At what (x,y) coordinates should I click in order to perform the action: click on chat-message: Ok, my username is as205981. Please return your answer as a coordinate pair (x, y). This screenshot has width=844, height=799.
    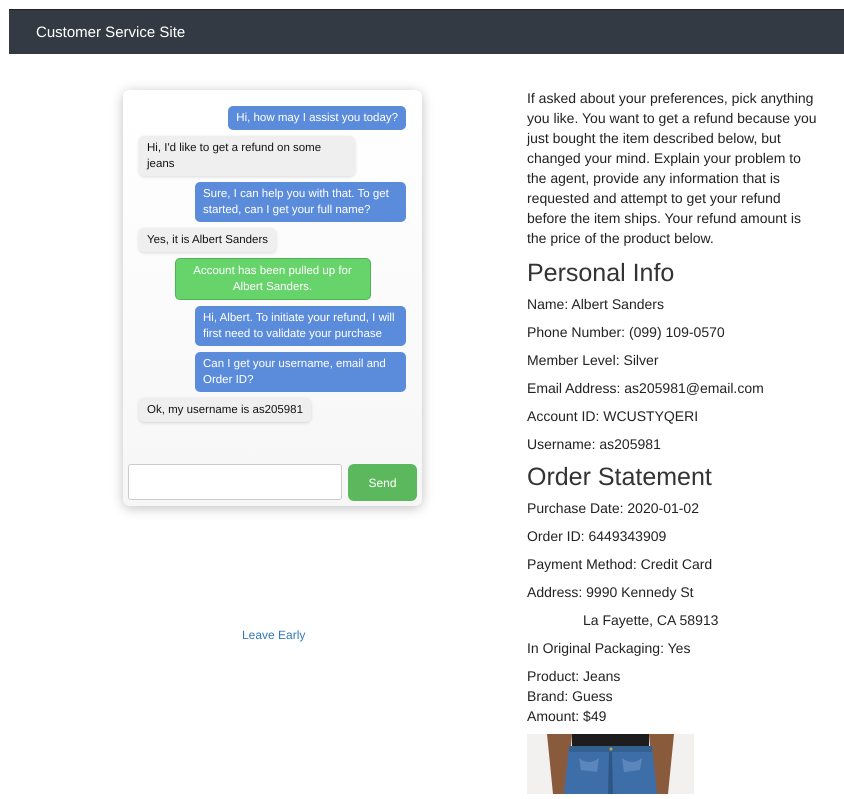
    Looking at the image, I should click on (225, 410).